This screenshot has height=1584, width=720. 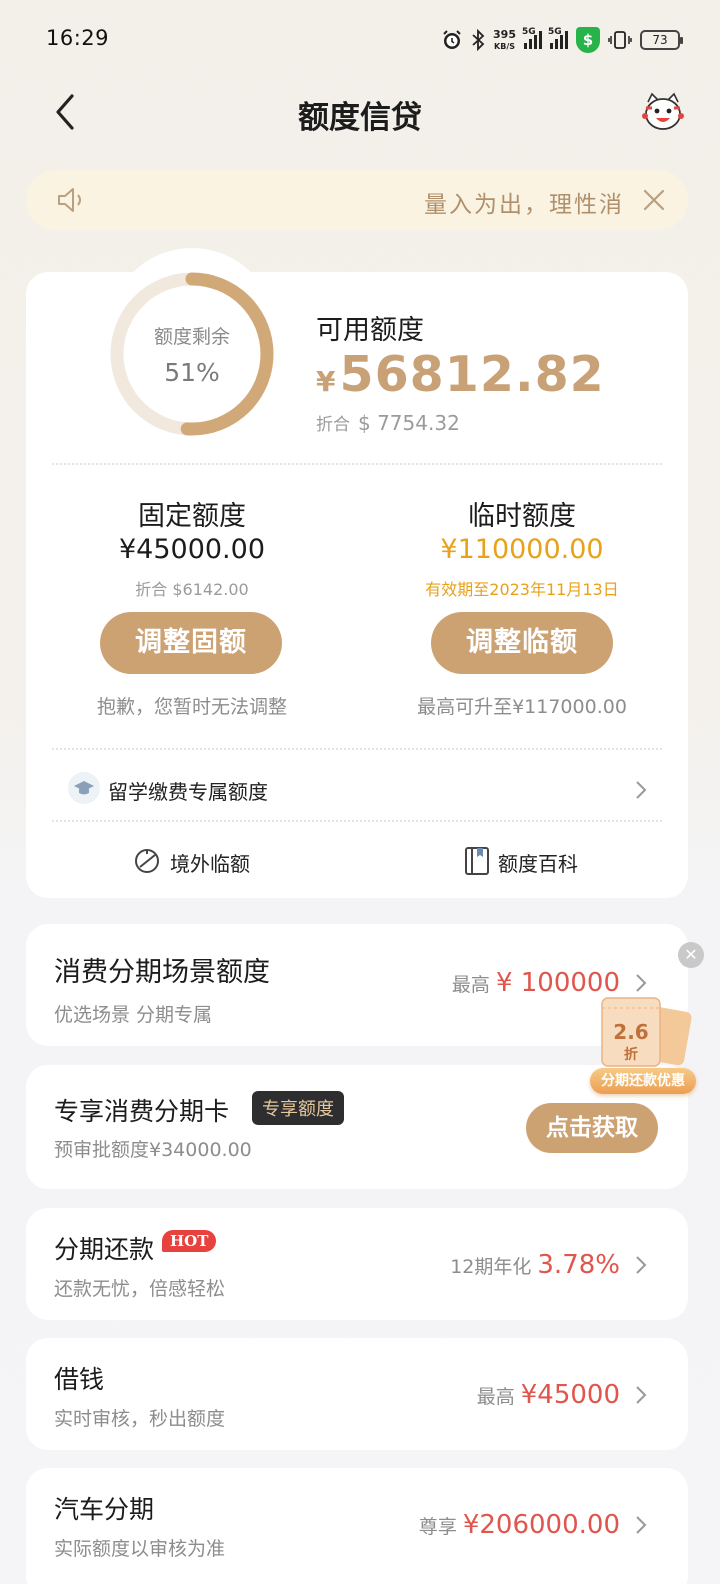 What do you see at coordinates (192, 589) in the screenshot?
I see `fixed-limit-equiv: 折合 $6142.00` at bounding box center [192, 589].